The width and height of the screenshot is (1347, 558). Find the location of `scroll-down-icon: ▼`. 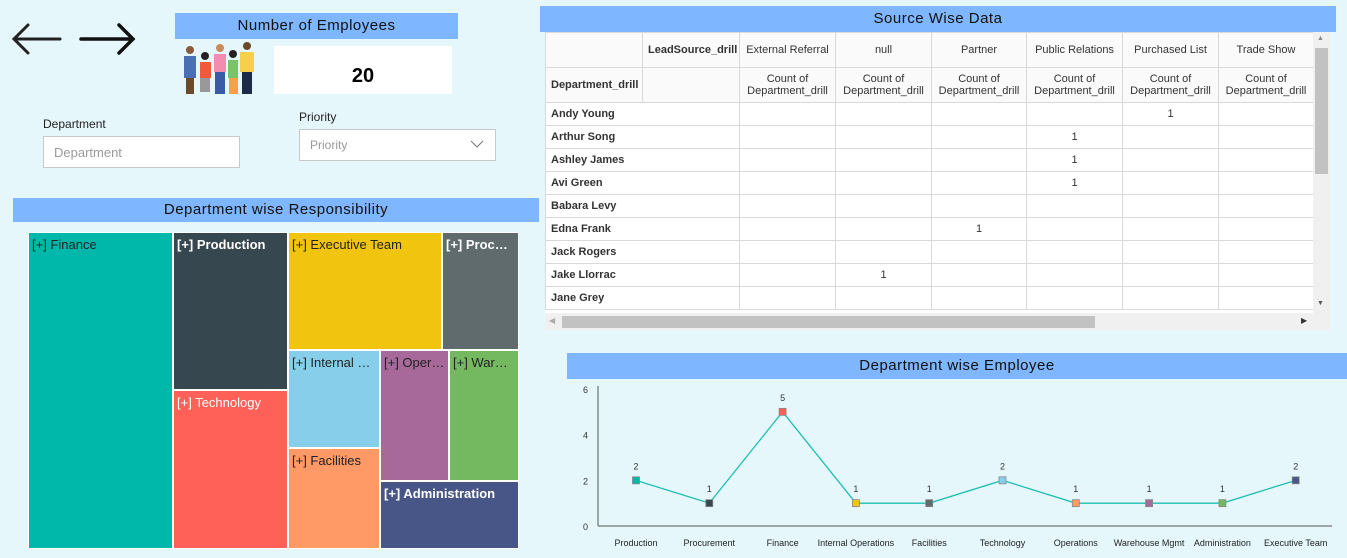

scroll-down-icon: ▼ is located at coordinates (1320, 303).